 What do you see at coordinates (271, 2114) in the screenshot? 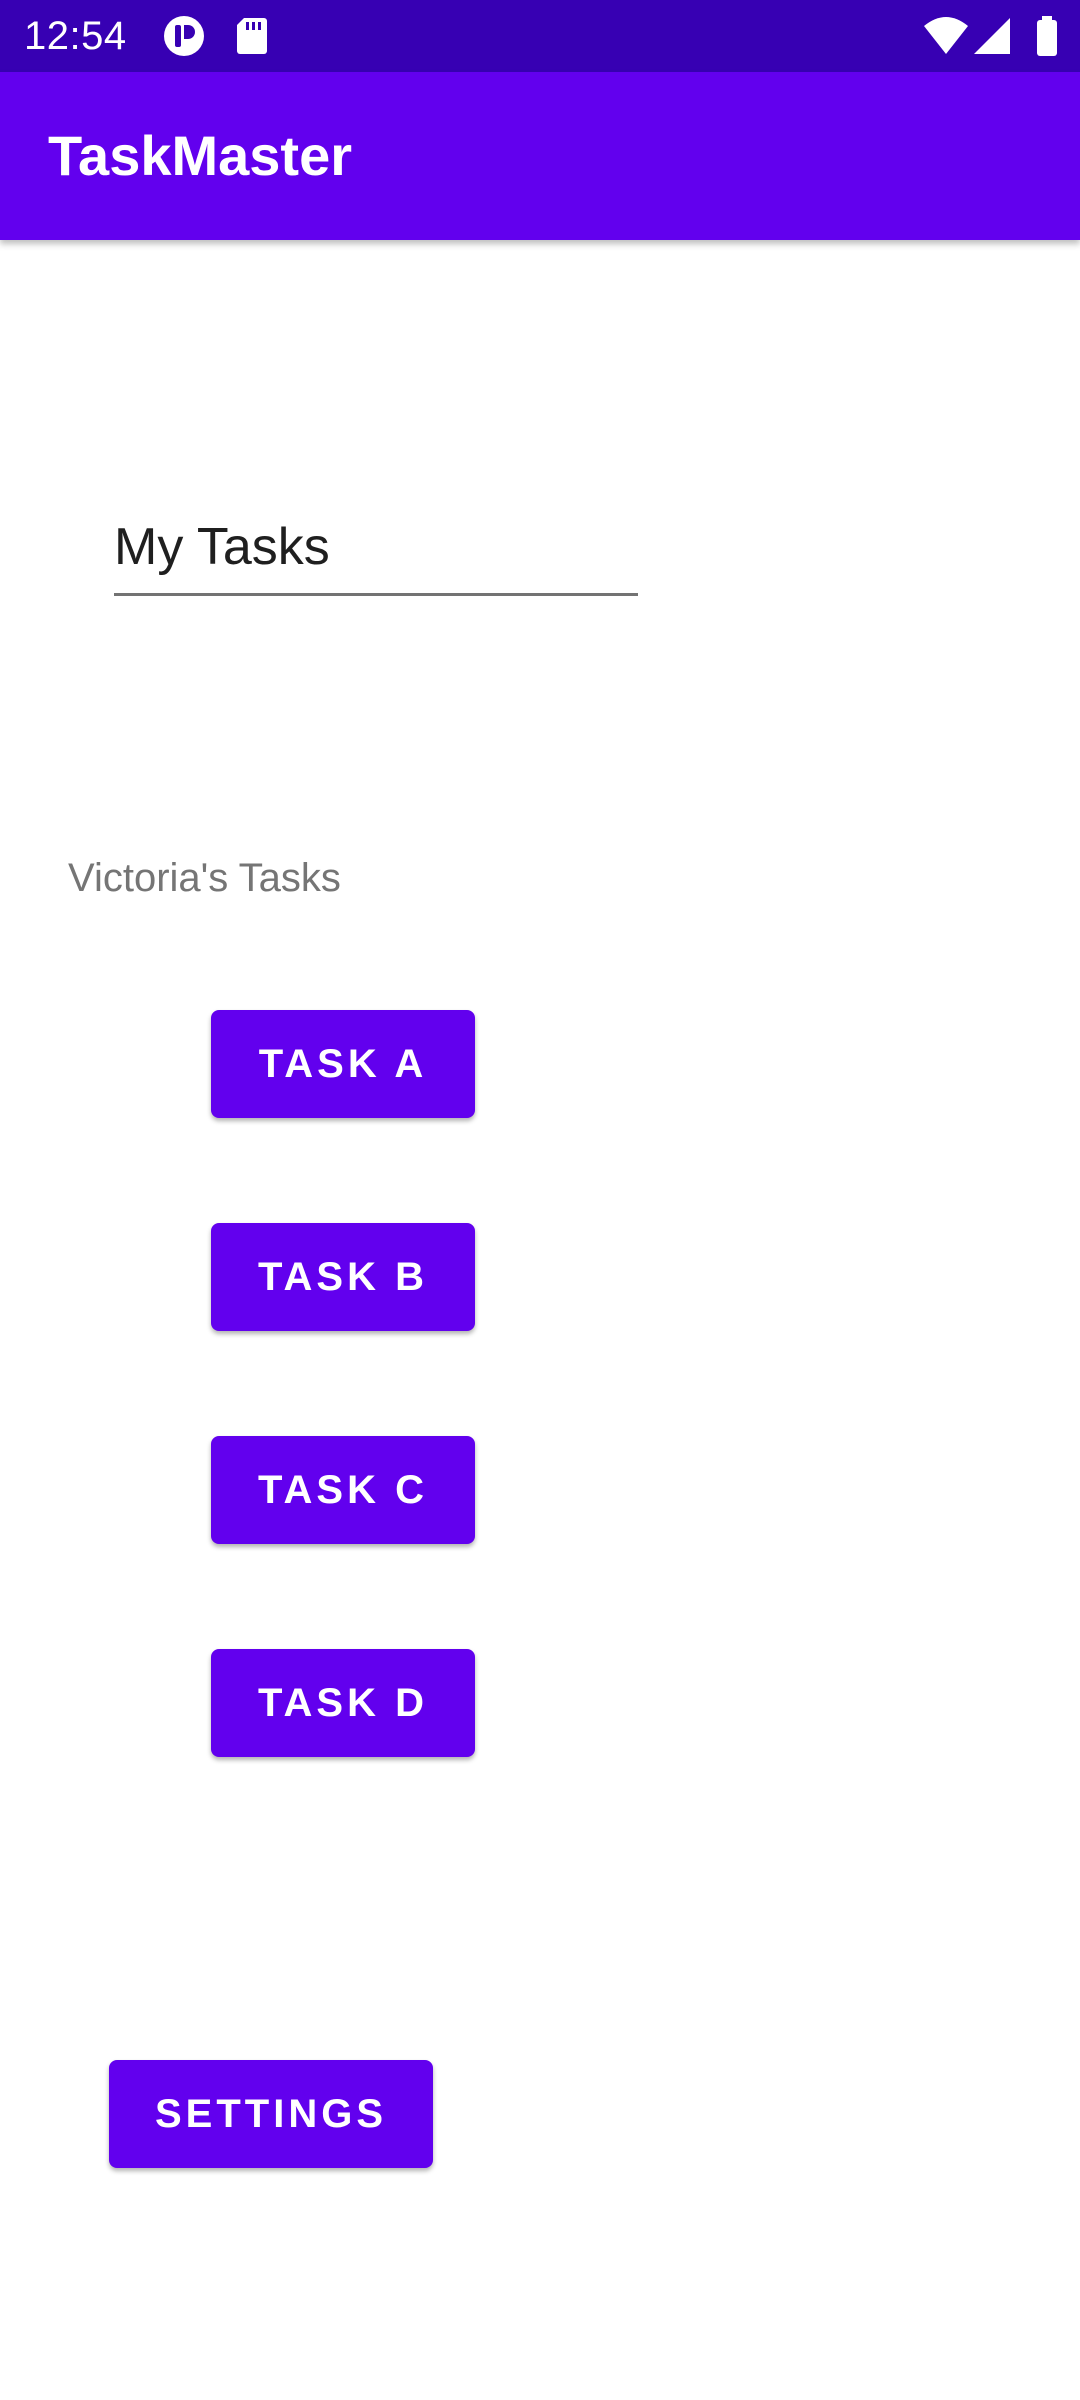
I see `settings-button: SETTINGS` at bounding box center [271, 2114].